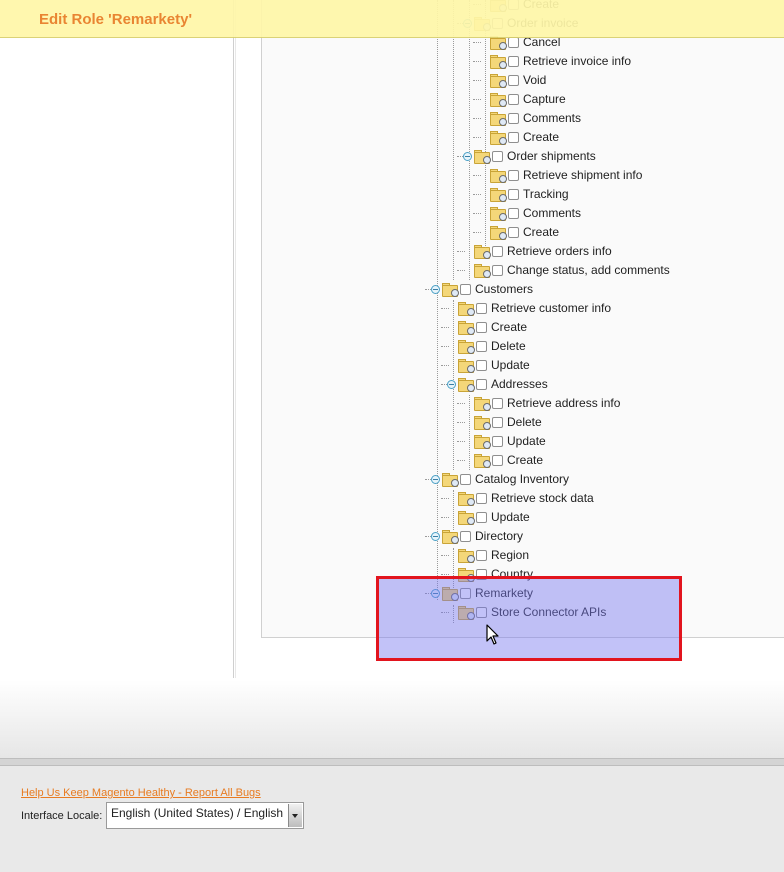 Image resolution: width=784 pixels, height=872 pixels. What do you see at coordinates (541, 403) in the screenshot?
I see `tree-node: Retrieve address info` at bounding box center [541, 403].